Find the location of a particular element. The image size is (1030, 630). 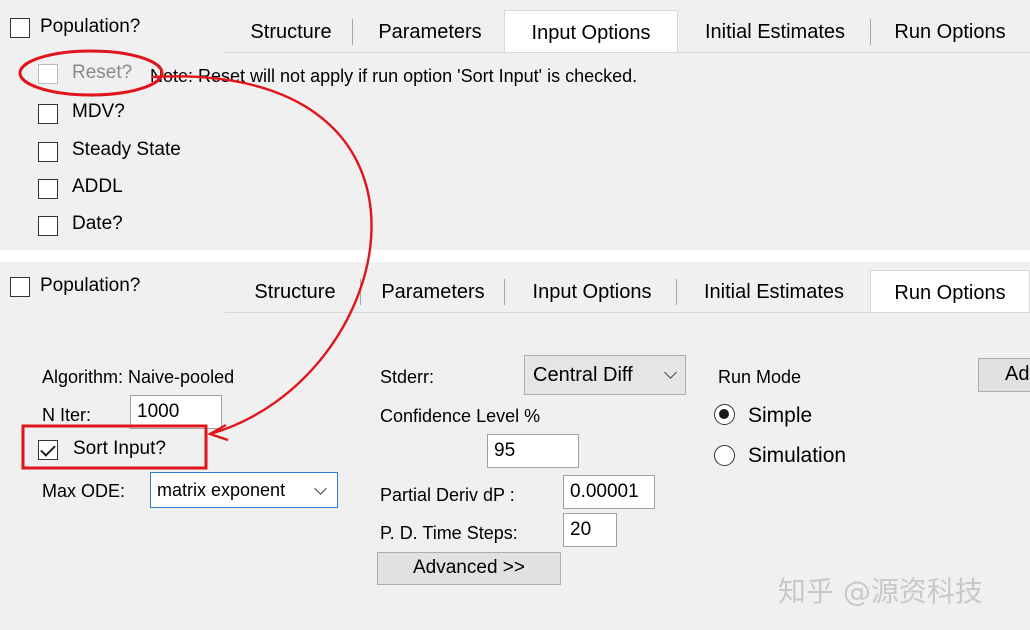

date-checkbox is located at coordinates (48, 226).